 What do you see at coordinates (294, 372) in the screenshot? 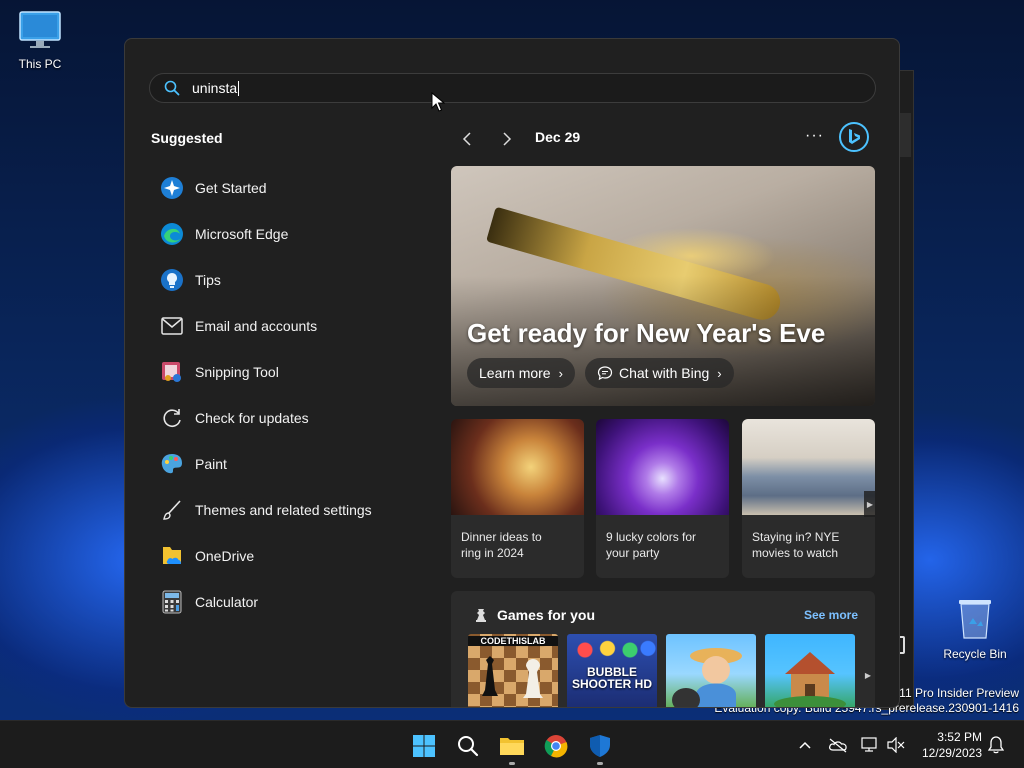
I see `suggested-item-snipping-tool: Snipping Tool` at bounding box center [294, 372].